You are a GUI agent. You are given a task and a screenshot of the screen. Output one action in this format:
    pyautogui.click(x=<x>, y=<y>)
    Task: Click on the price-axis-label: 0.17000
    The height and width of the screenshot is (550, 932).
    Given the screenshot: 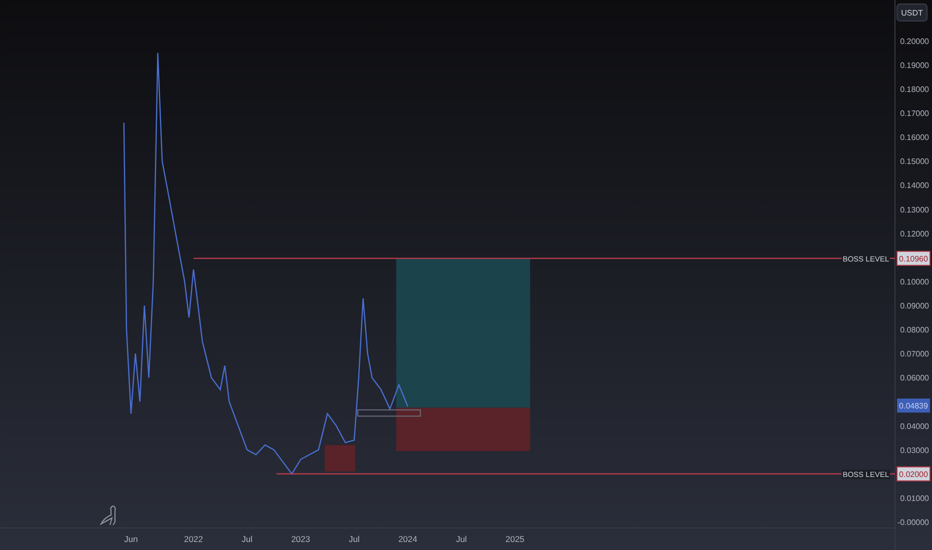 What is the action you would take?
    pyautogui.click(x=914, y=113)
    